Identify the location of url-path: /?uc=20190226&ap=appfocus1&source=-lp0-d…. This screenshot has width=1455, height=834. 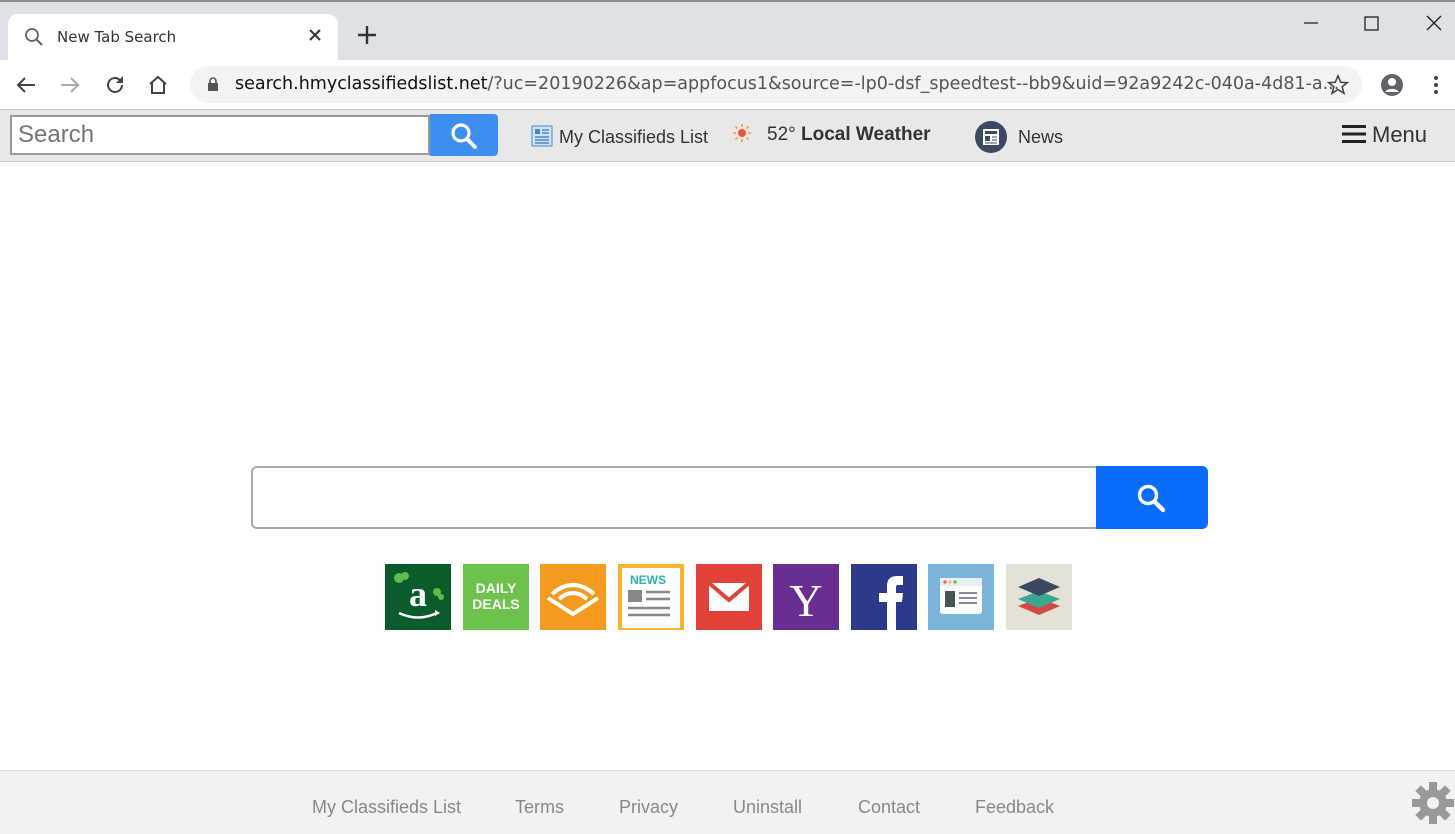
(913, 84).